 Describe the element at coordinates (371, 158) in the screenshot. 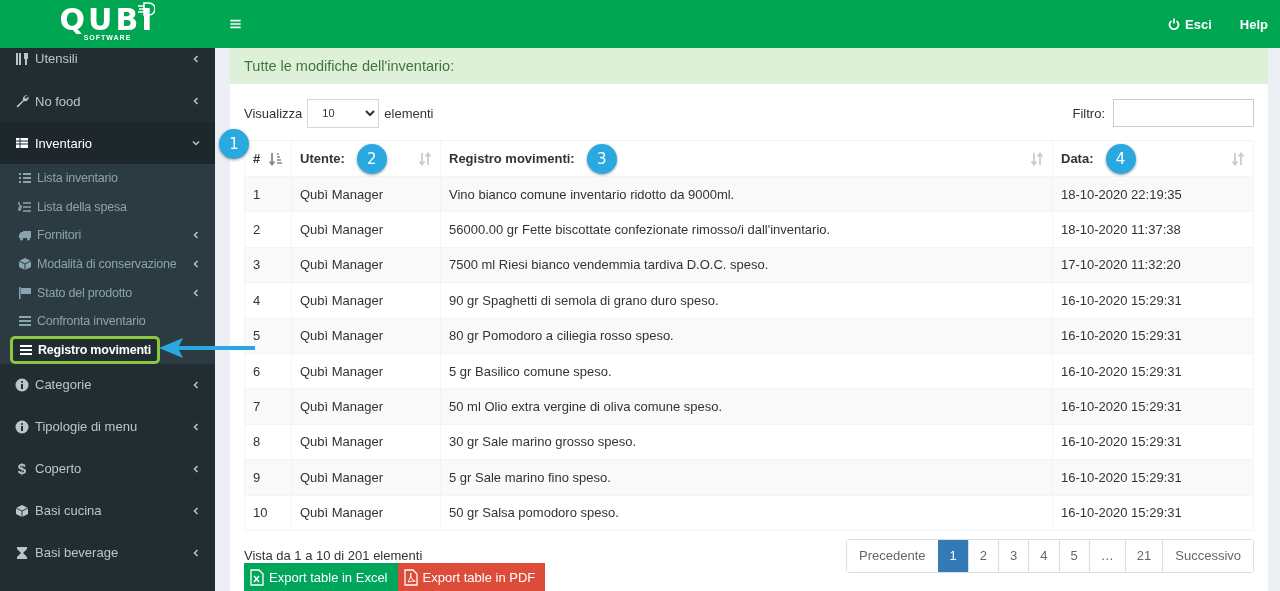

I see `callout-badge: 2` at that location.